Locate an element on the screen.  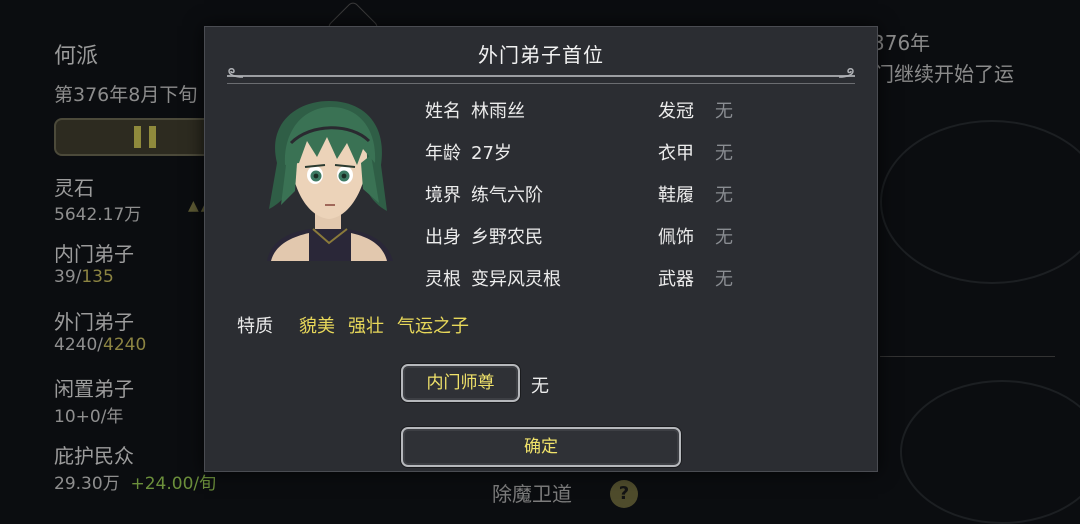
inner-mentor-value: 无 is located at coordinates (540, 386).